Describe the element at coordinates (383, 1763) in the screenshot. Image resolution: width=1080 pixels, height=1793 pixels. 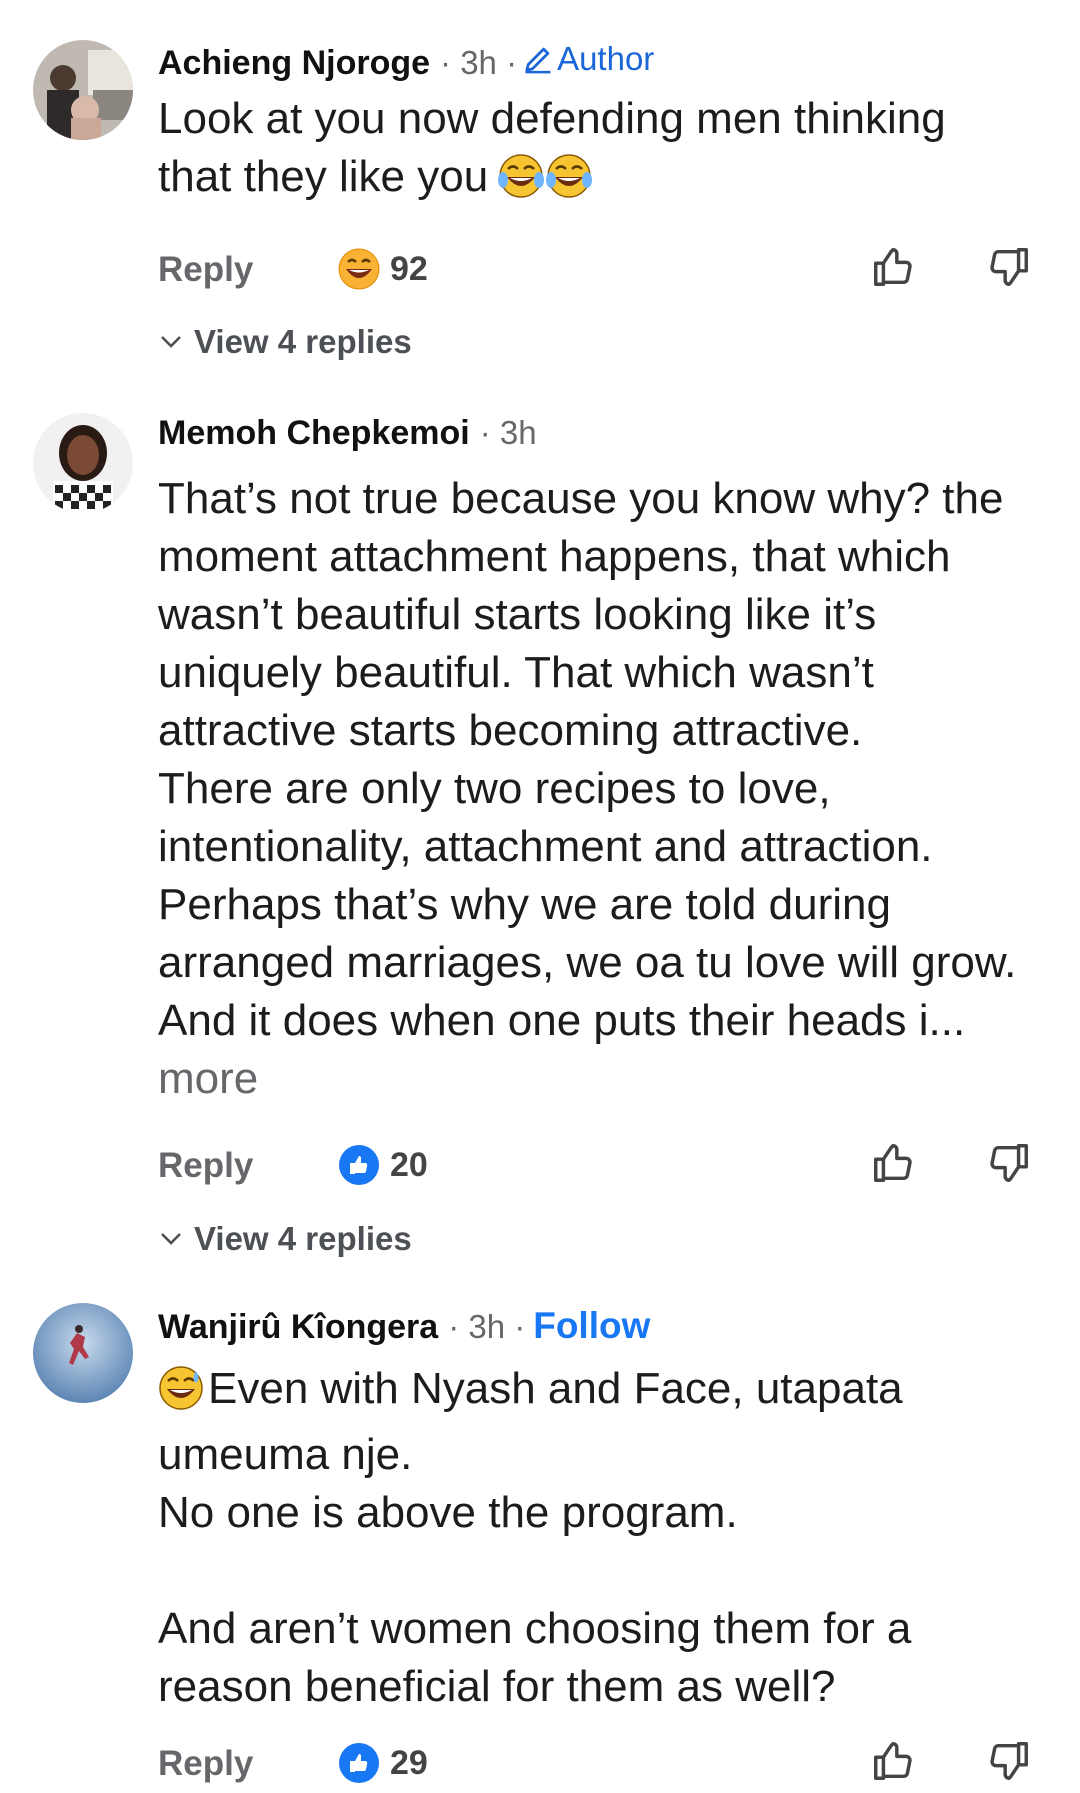
I see `reaction-summary: 29` at that location.